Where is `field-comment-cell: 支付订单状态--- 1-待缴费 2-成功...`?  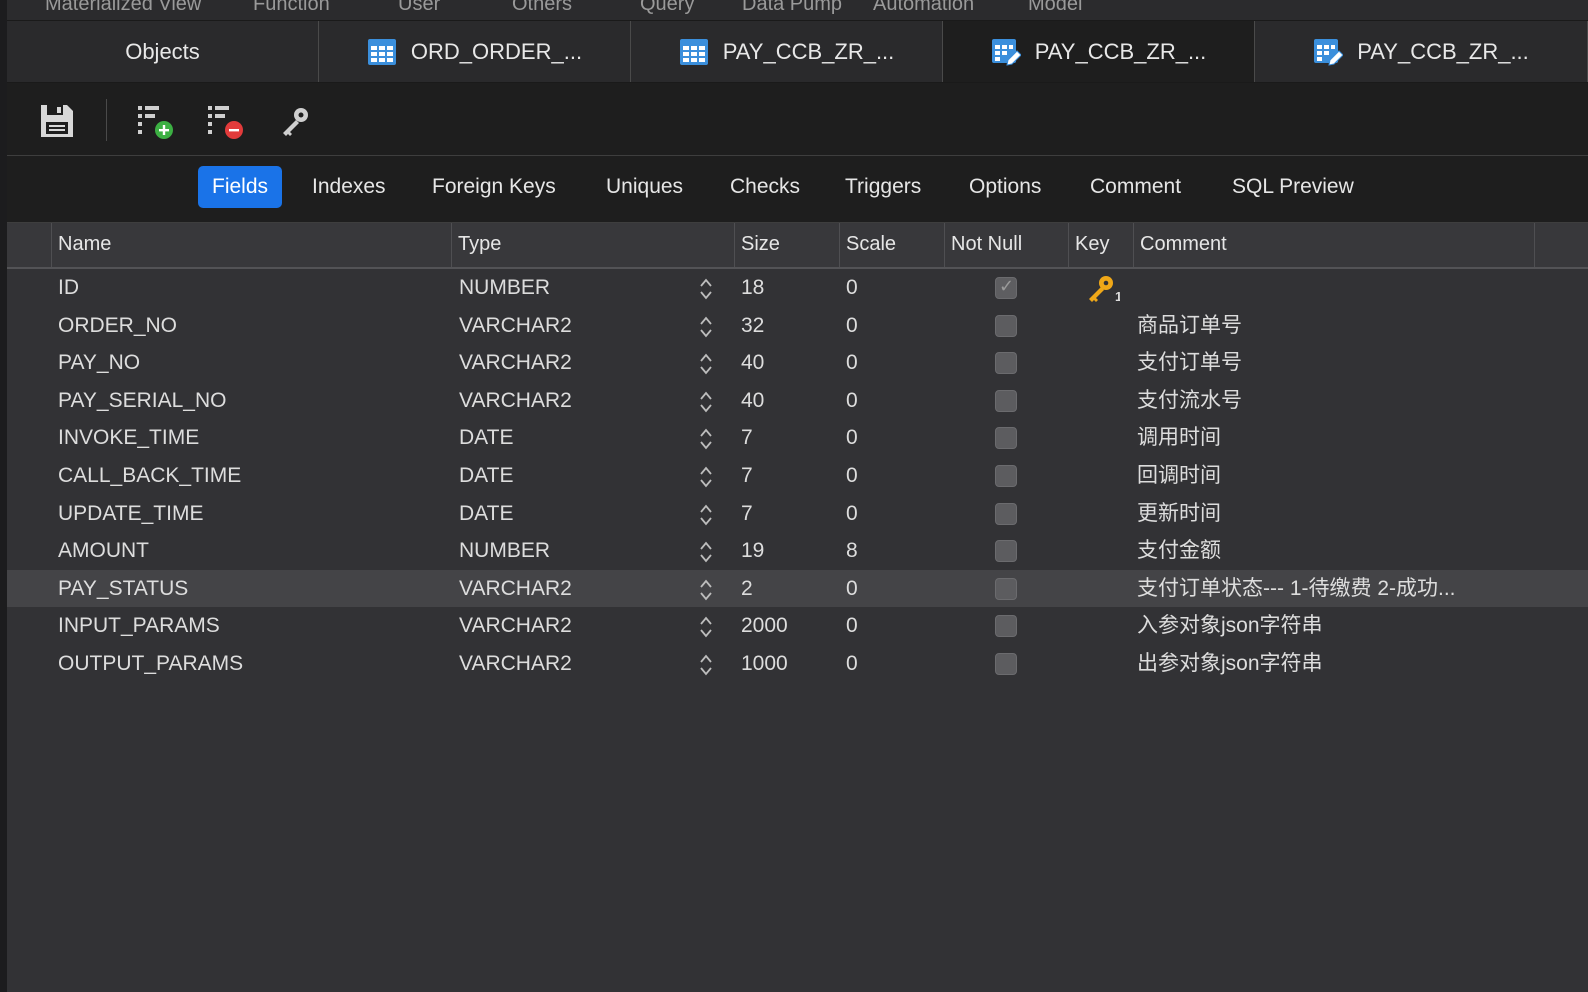
field-comment-cell: 支付订单状态--- 1-待缴费 2-成功... is located at coordinates (1337, 588).